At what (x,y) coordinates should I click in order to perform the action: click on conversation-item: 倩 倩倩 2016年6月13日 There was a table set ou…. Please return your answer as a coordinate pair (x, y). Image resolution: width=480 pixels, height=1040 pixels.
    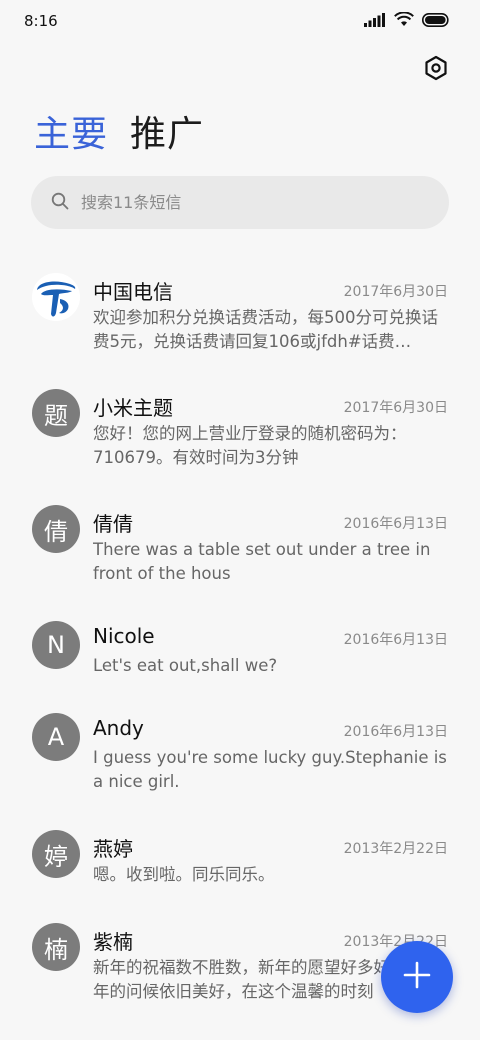
    Looking at the image, I should click on (240, 552).